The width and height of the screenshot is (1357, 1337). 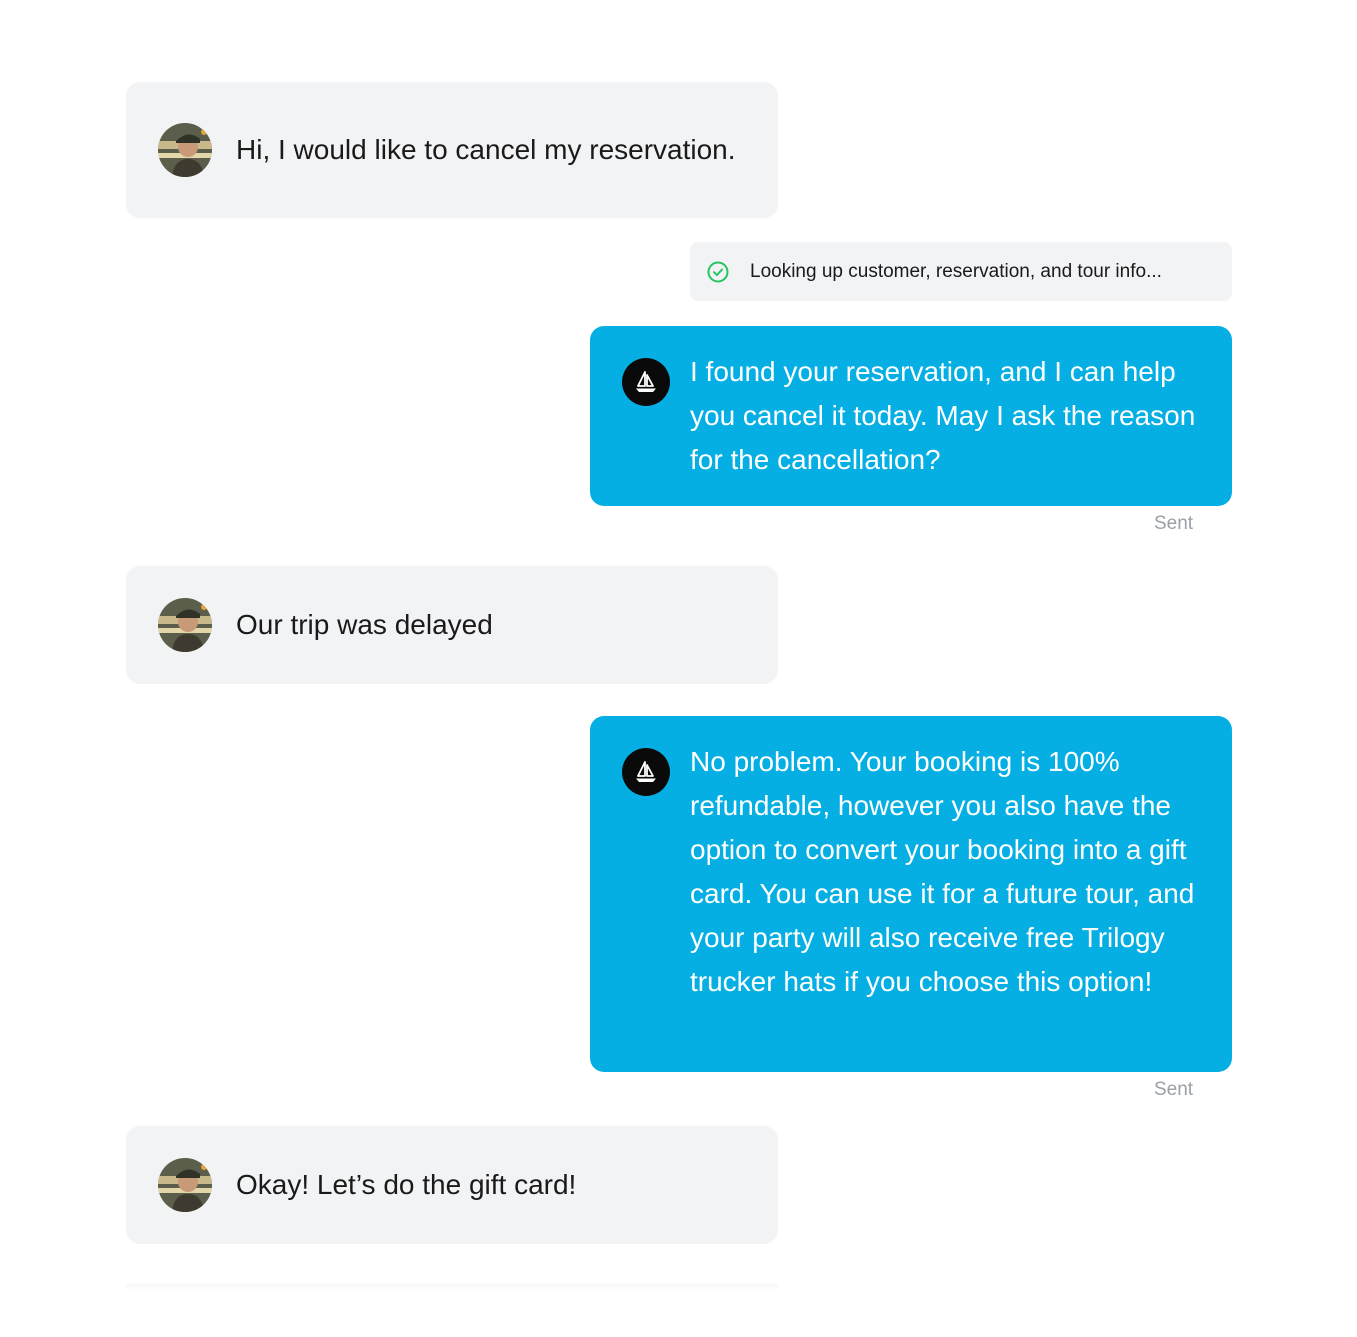 I want to click on customer-message: Our trip was delayed, so click(x=452, y=625).